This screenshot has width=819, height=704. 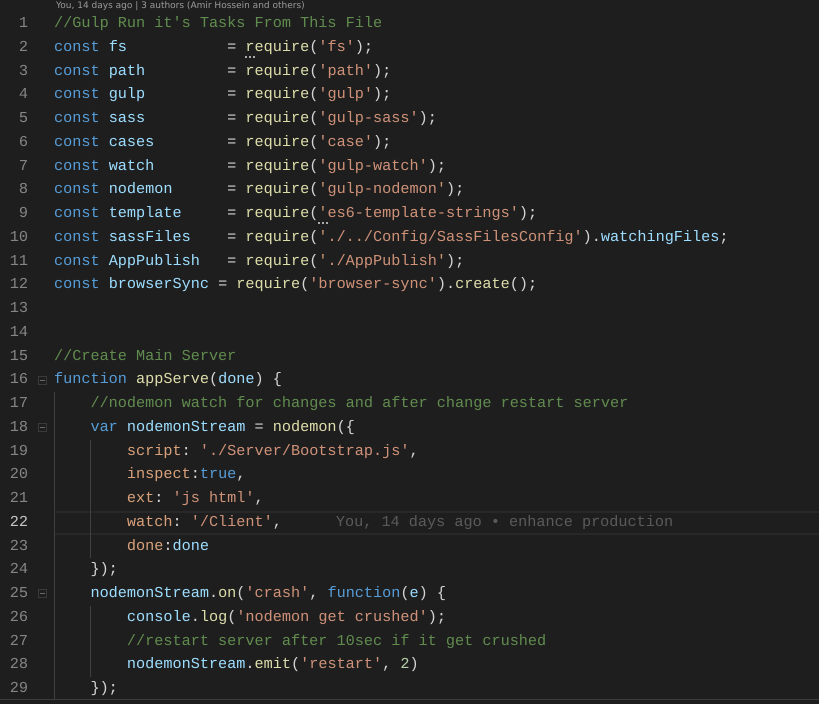 What do you see at coordinates (18, 285) in the screenshot?
I see `line-number: 12` at bounding box center [18, 285].